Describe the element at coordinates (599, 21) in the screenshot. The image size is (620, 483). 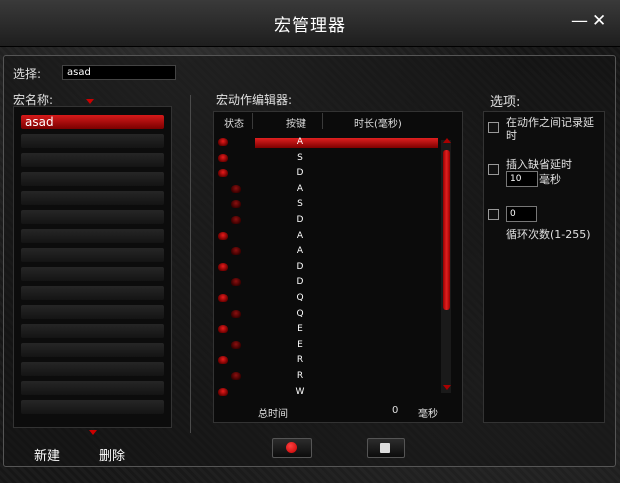
I see `close-icon: ✕` at that location.